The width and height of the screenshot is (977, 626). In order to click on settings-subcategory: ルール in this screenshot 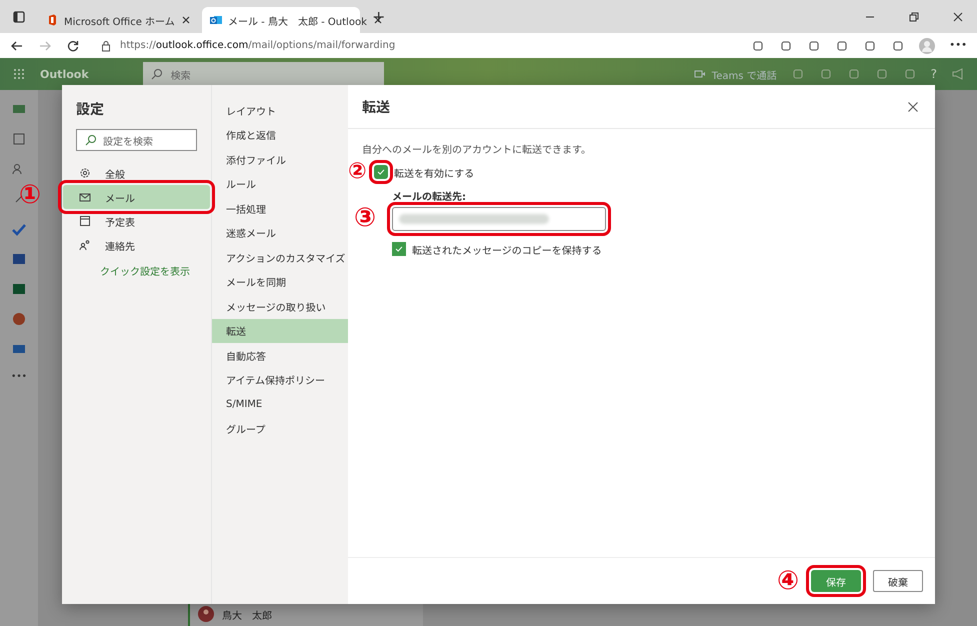, I will do `click(280, 184)`.